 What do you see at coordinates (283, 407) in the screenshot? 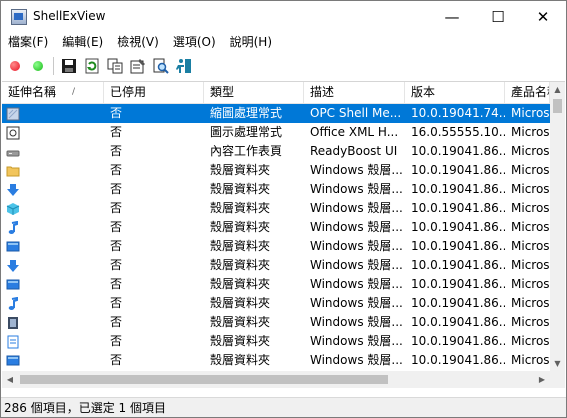
I see `status-bar: 286 個項目，已選定 1 個項目` at bounding box center [283, 407].